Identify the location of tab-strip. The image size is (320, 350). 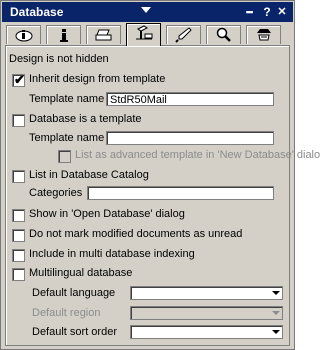
(147, 34).